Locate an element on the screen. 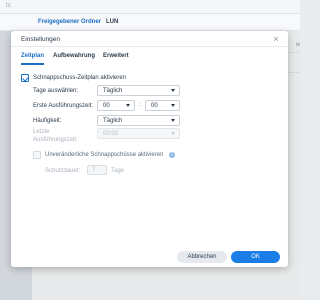 The image size is (320, 300). last-run-label: Letzte Ausführungszeit: is located at coordinates (55, 136).